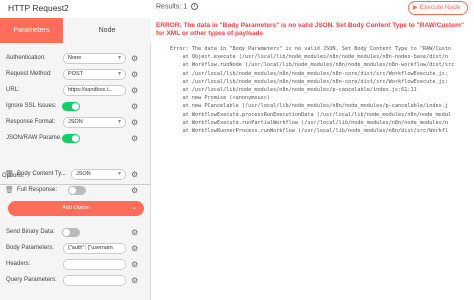 The height and width of the screenshot is (300, 474). What do you see at coordinates (90, 248) in the screenshot?
I see `body-parameters-value: {"auth": {"usernam` at bounding box center [90, 248].